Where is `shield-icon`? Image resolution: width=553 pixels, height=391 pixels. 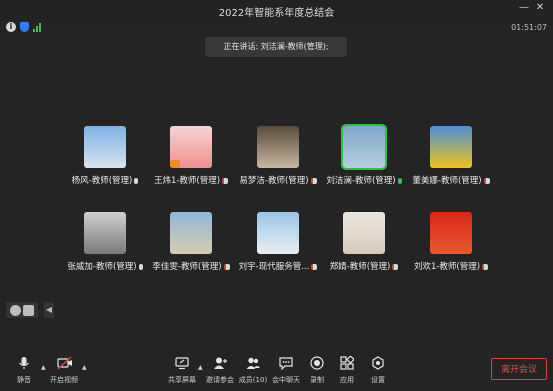 shield-icon is located at coordinates (24, 27).